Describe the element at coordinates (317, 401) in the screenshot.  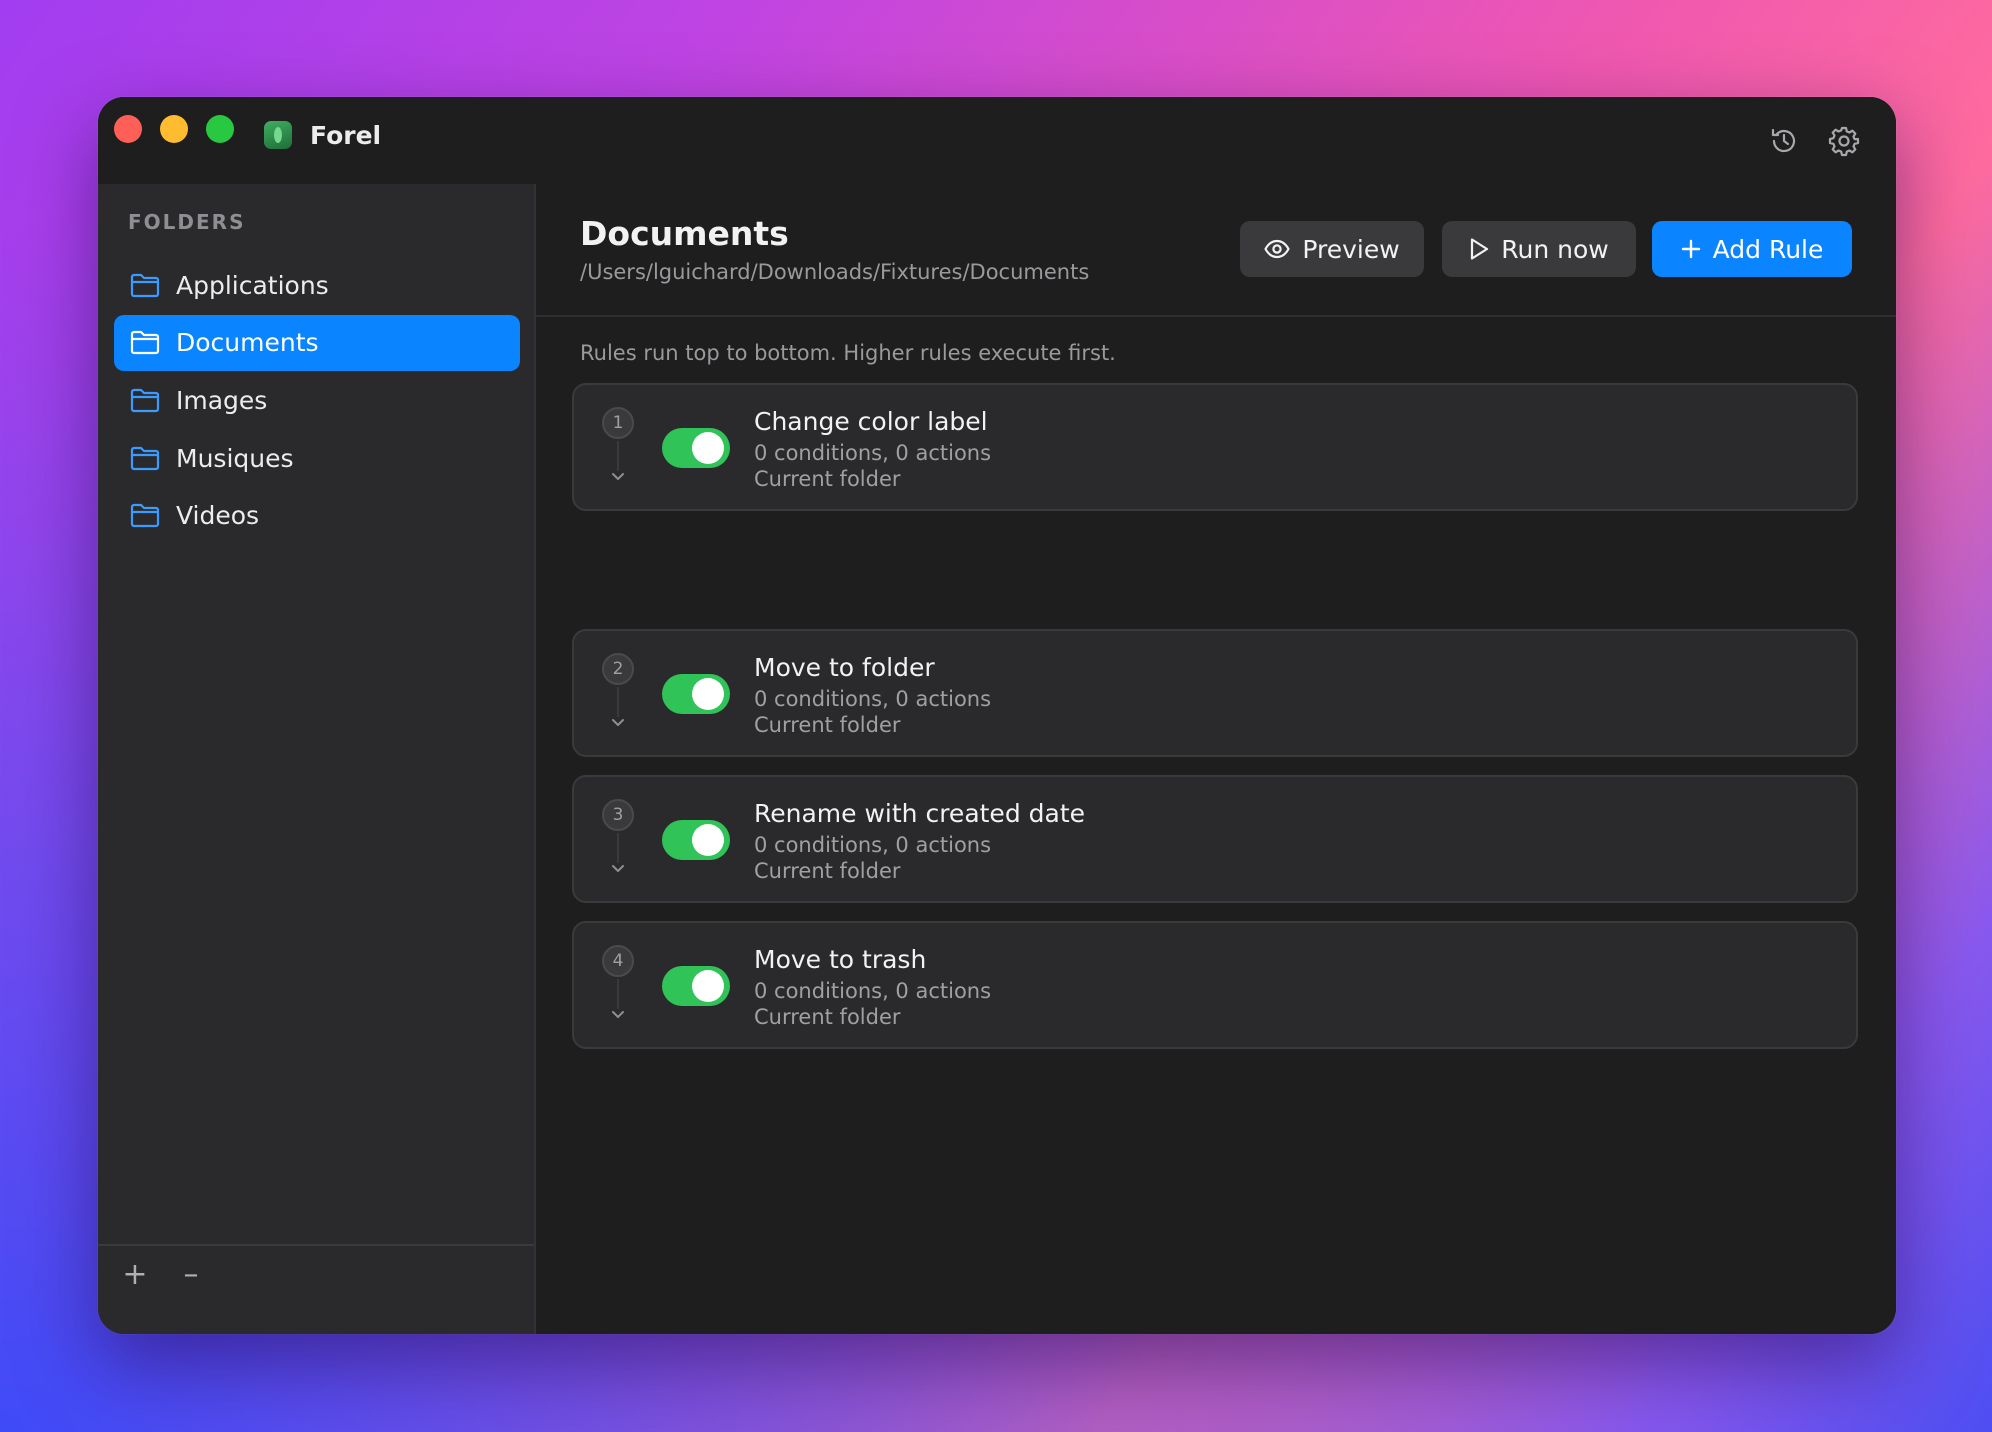
I see `sidebar-item-images: Images` at that location.